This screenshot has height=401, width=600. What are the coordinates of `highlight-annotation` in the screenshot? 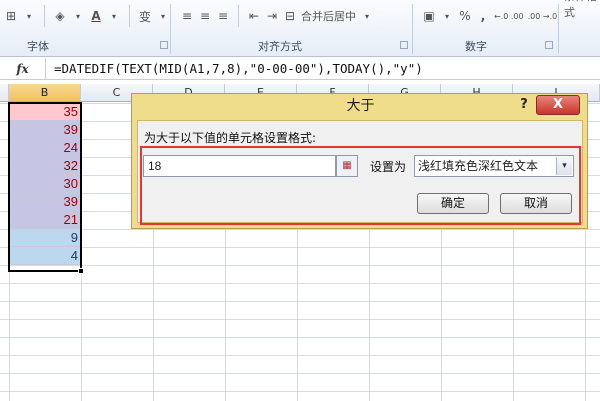 It's located at (360, 185).